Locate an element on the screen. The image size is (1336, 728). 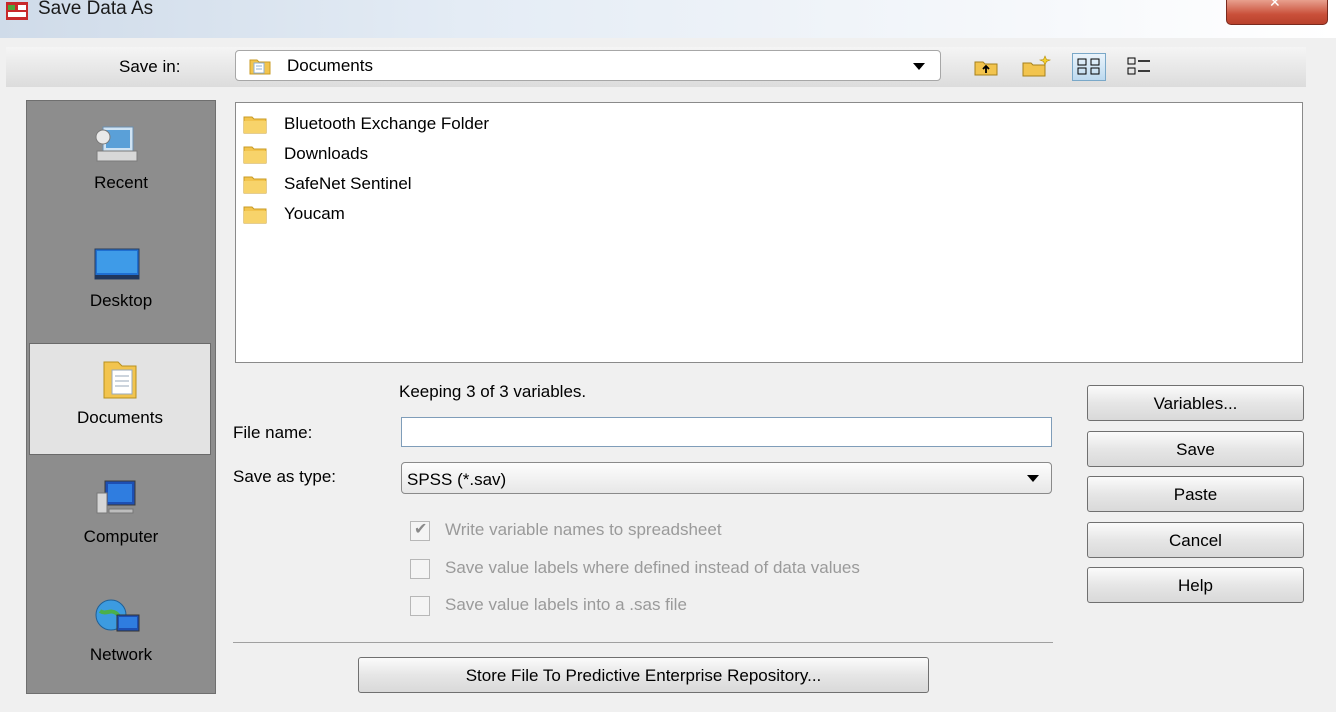
separator is located at coordinates (643, 642).